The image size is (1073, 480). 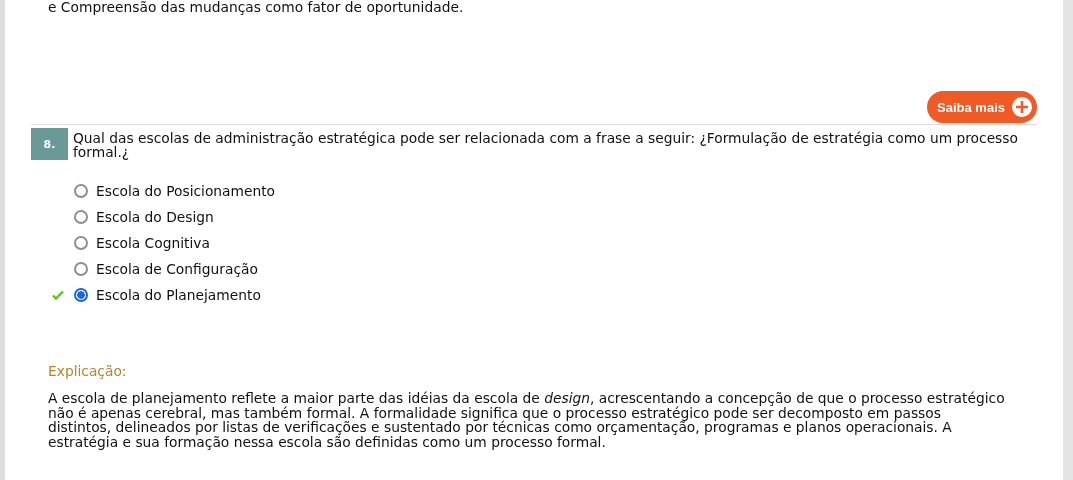 I want to click on saiba-mais-button: Saiba mais, so click(x=982, y=107).